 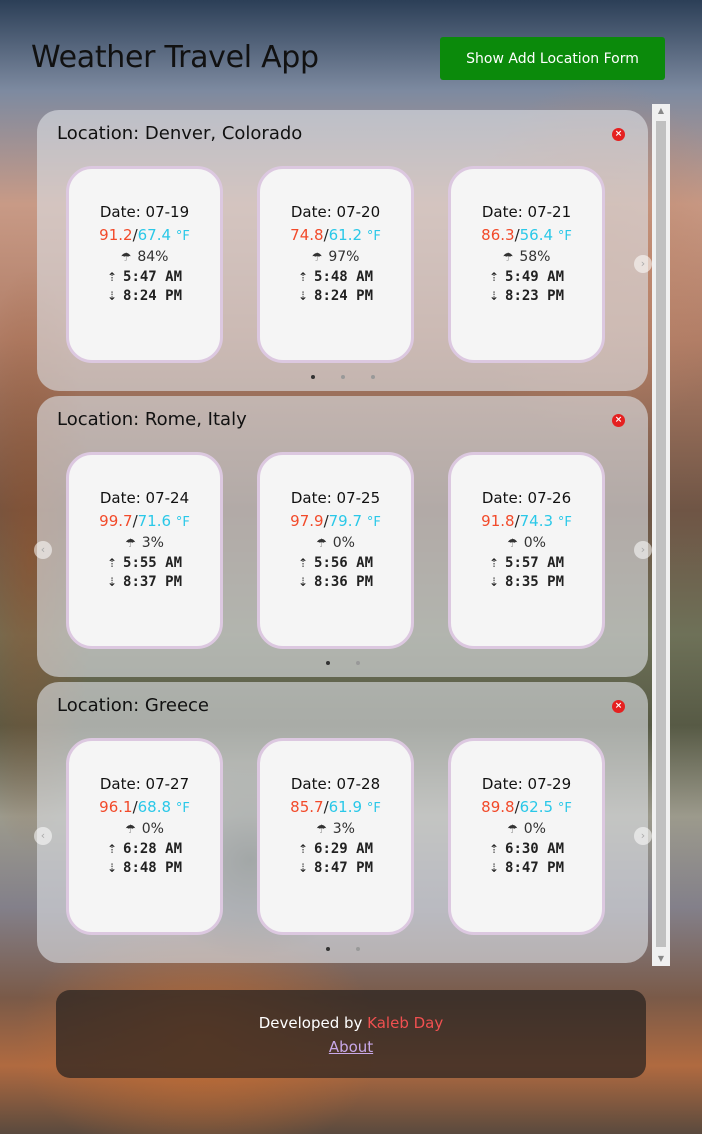 I want to click on developer-credit: Developed by Kaleb Day, so click(x=351, y=1023).